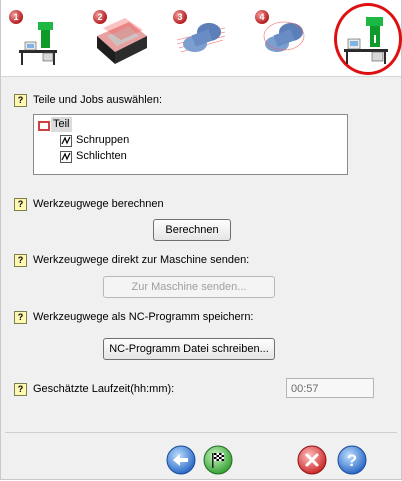 This screenshot has width=402, height=481. What do you see at coordinates (98, 100) in the screenshot?
I see `select-parts-label: Teile und Jobs auswählen:` at bounding box center [98, 100].